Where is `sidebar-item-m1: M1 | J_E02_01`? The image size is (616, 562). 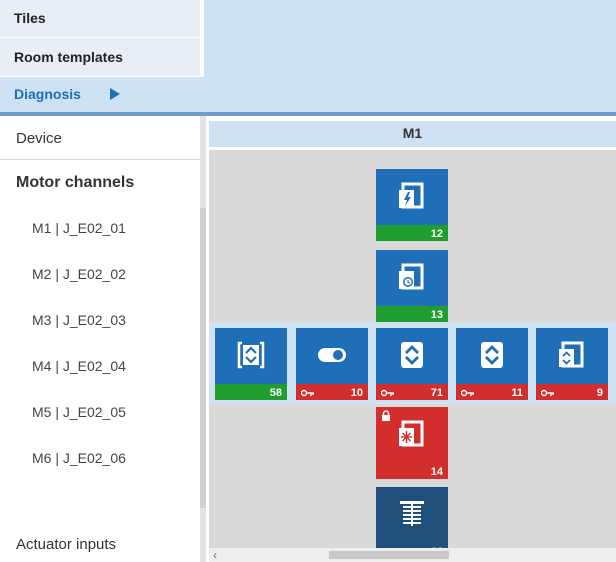
sidebar-item-m1: M1 | J_E02_01 is located at coordinates (79, 228).